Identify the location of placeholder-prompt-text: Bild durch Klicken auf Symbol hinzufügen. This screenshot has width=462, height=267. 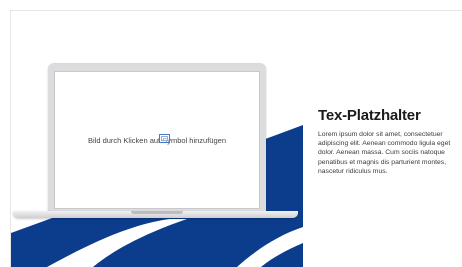
(157, 140).